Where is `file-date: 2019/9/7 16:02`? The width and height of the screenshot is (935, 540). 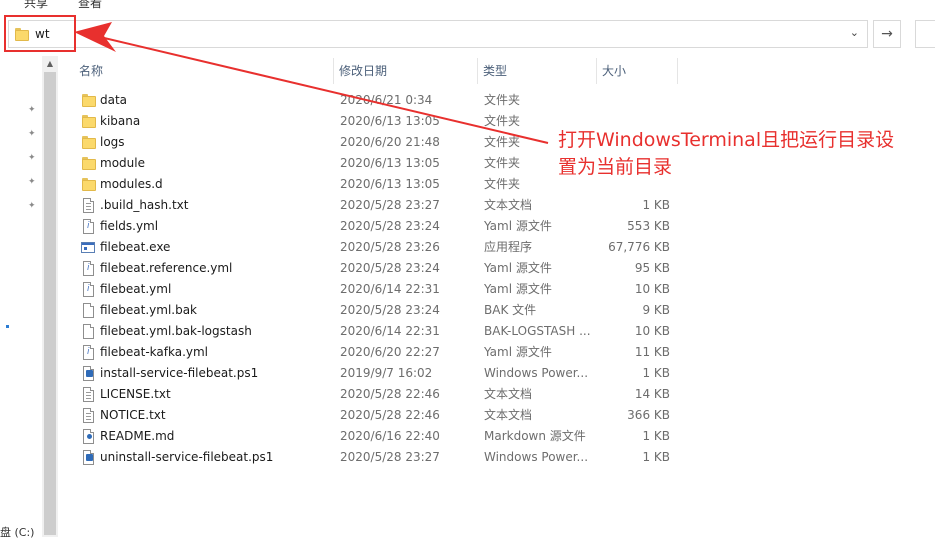
file-date: 2019/9/7 16:02 is located at coordinates (386, 373).